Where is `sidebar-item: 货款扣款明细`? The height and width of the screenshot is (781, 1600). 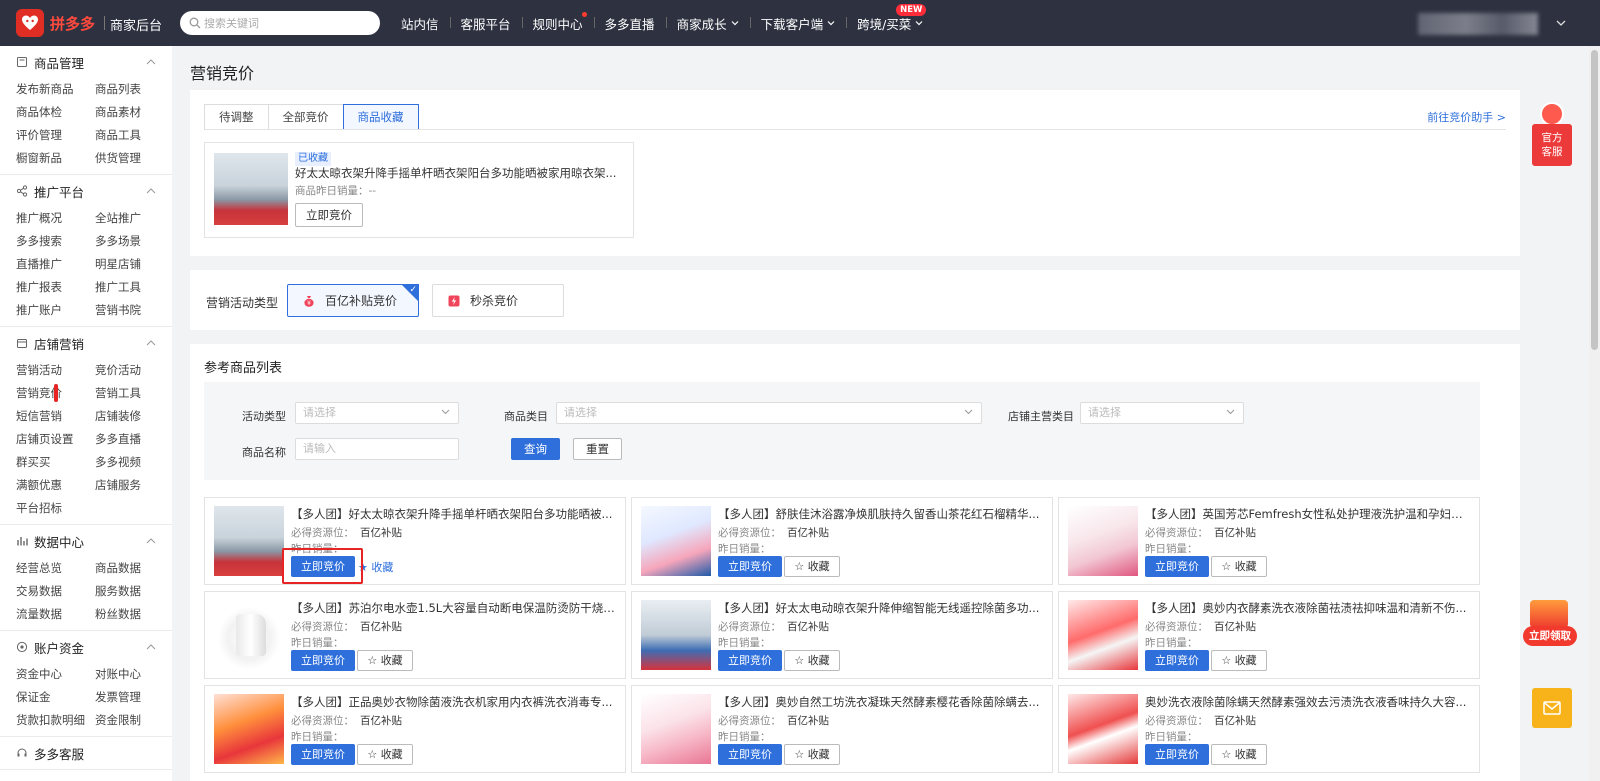 sidebar-item: 货款扣款明细 is located at coordinates (55, 720).